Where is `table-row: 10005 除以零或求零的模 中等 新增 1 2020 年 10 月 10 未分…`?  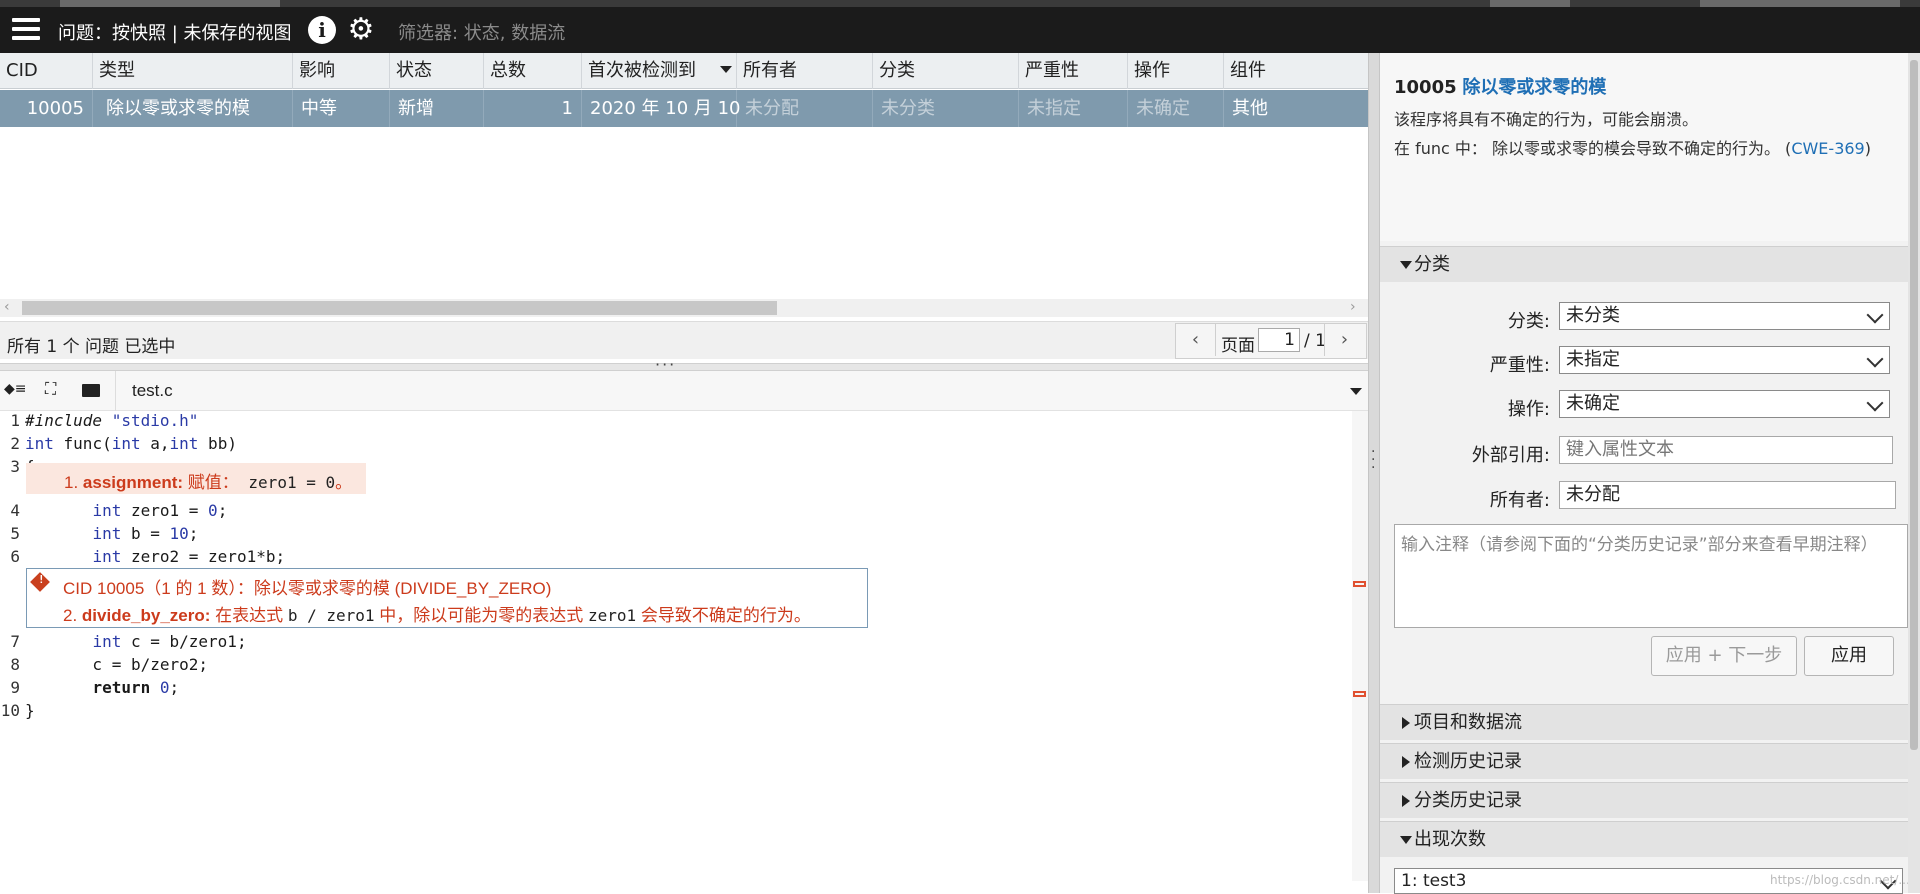
table-row: 10005 除以零或求零的模 中等 新增 1 2020 年 10 月 10 未分… is located at coordinates (684, 108).